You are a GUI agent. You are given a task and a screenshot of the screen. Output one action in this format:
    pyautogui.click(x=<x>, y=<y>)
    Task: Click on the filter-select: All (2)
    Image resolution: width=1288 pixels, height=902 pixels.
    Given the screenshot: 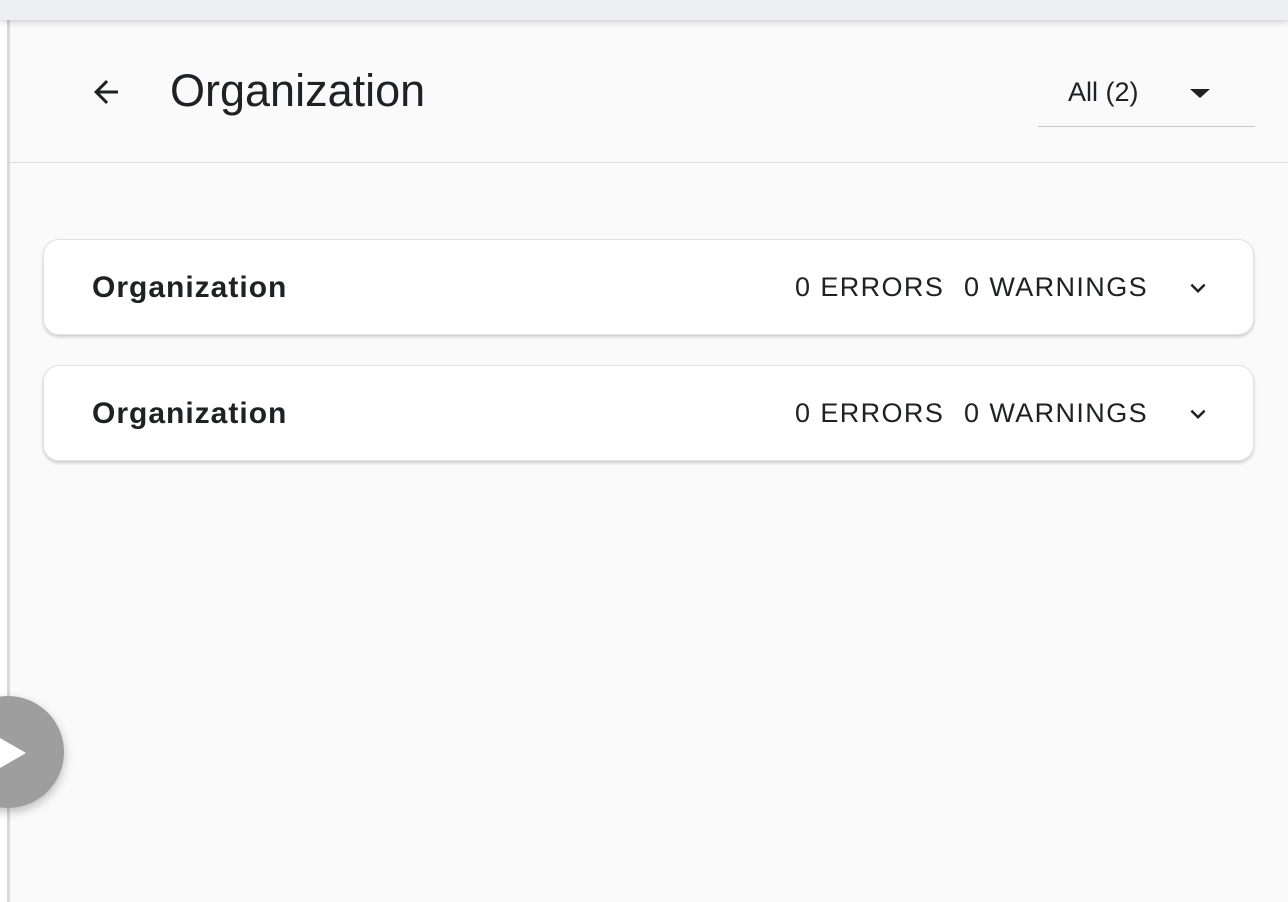 What is the action you would take?
    pyautogui.click(x=1146, y=93)
    